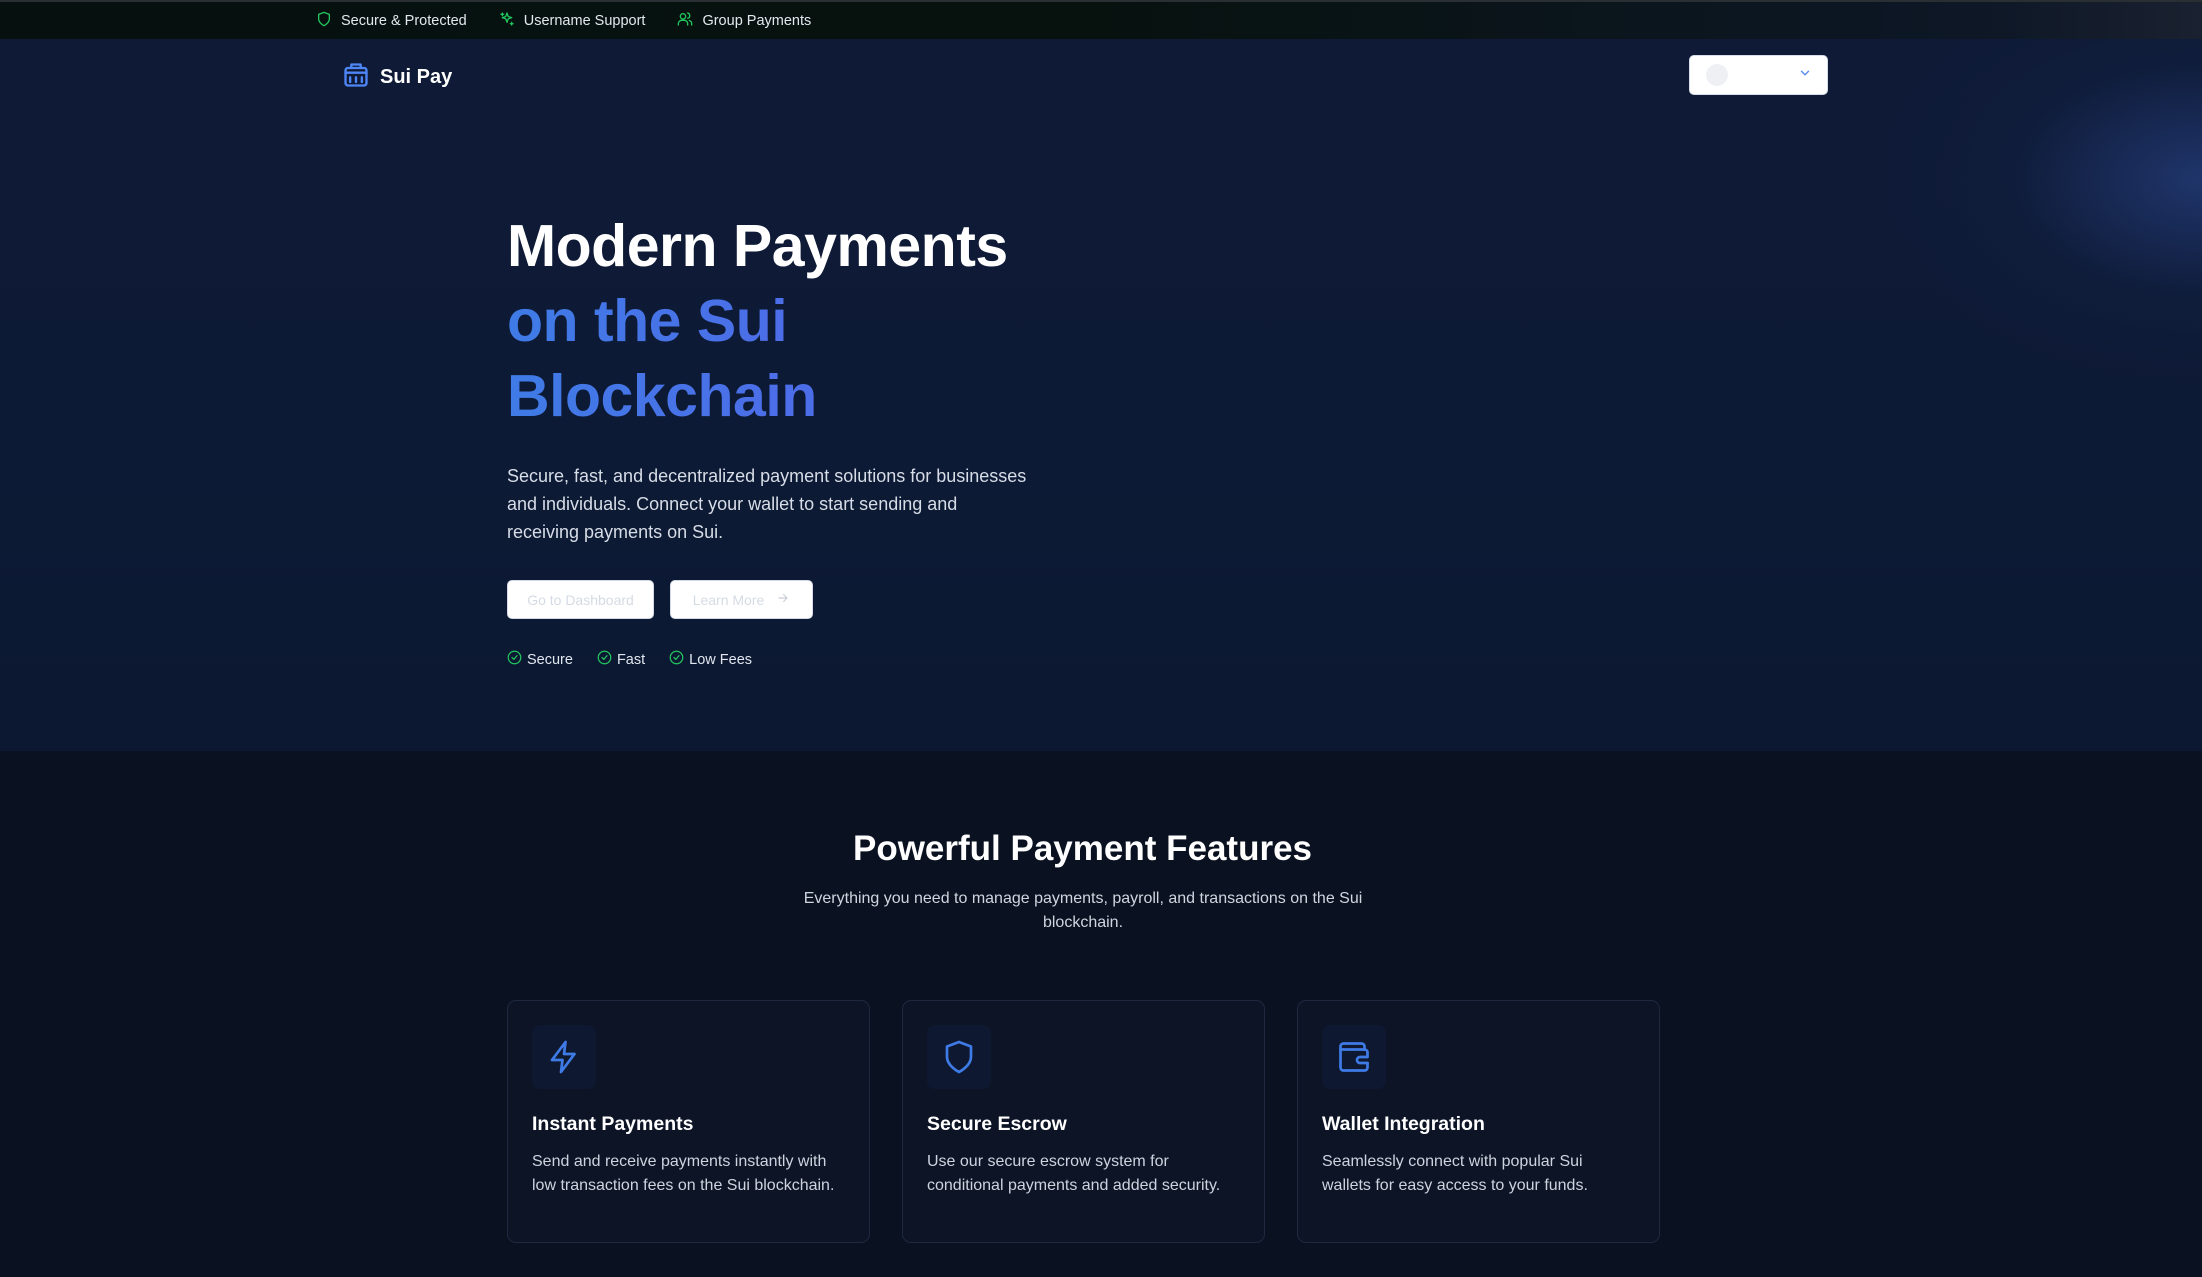 The height and width of the screenshot is (1277, 2202). Describe the element at coordinates (416, 77) in the screenshot. I see `brand-name: Sui Pay` at that location.